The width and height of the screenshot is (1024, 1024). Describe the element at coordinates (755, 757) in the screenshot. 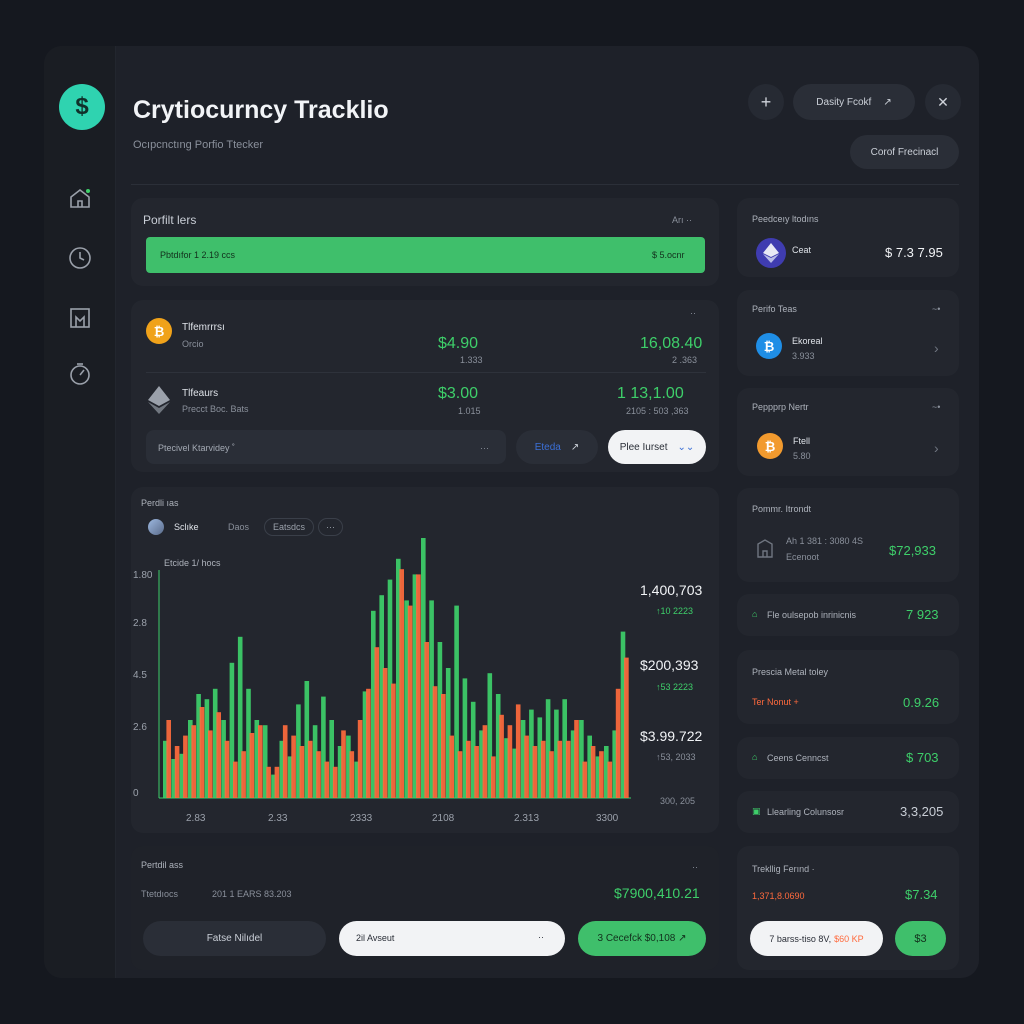

I see `home-icon: ⌂` at that location.